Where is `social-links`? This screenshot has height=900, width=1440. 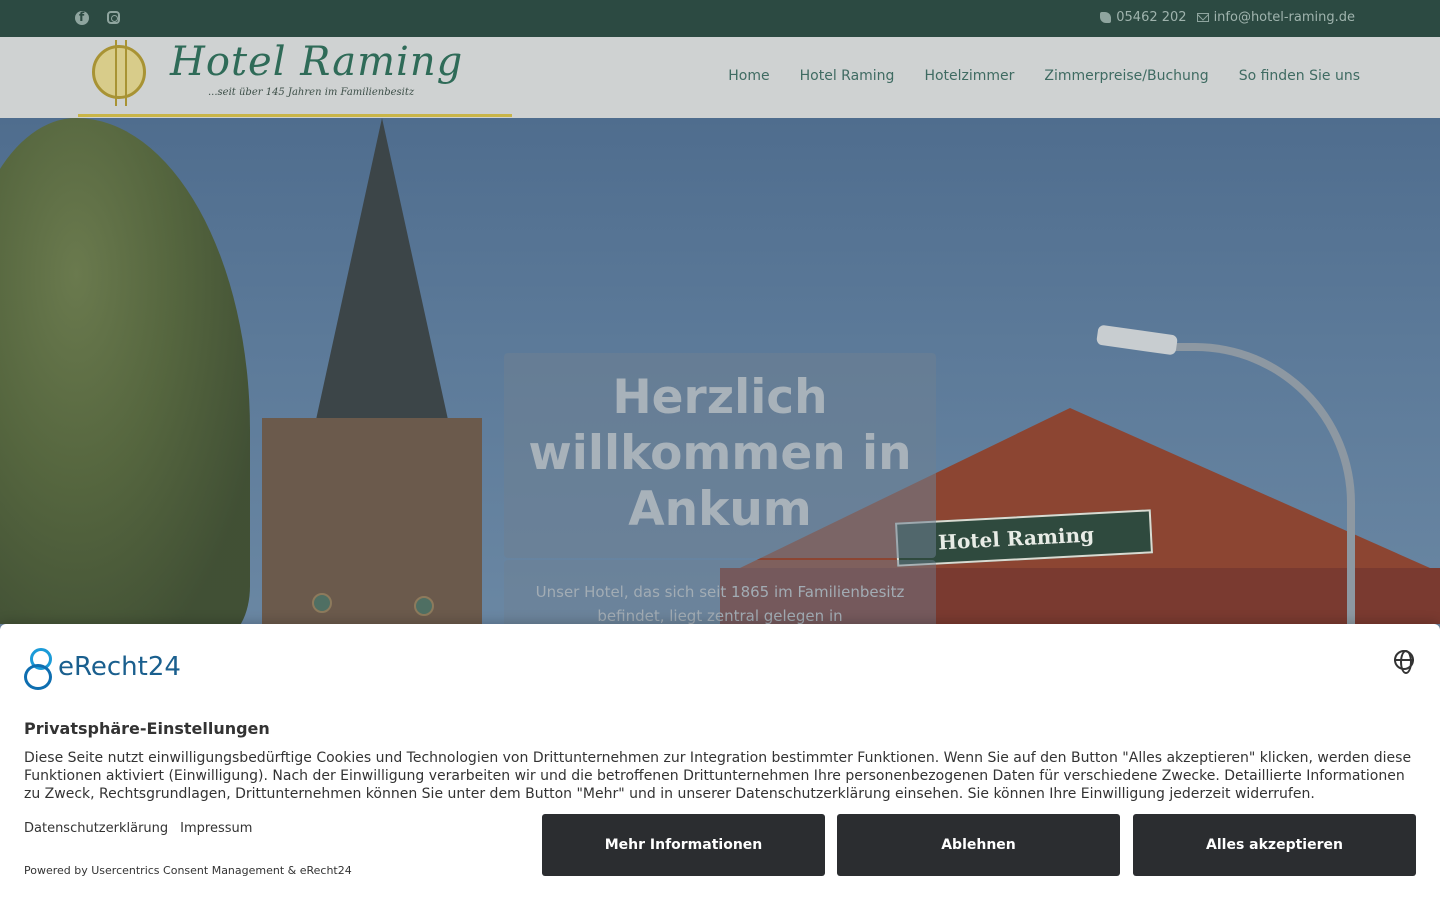 social-links is located at coordinates (97, 17).